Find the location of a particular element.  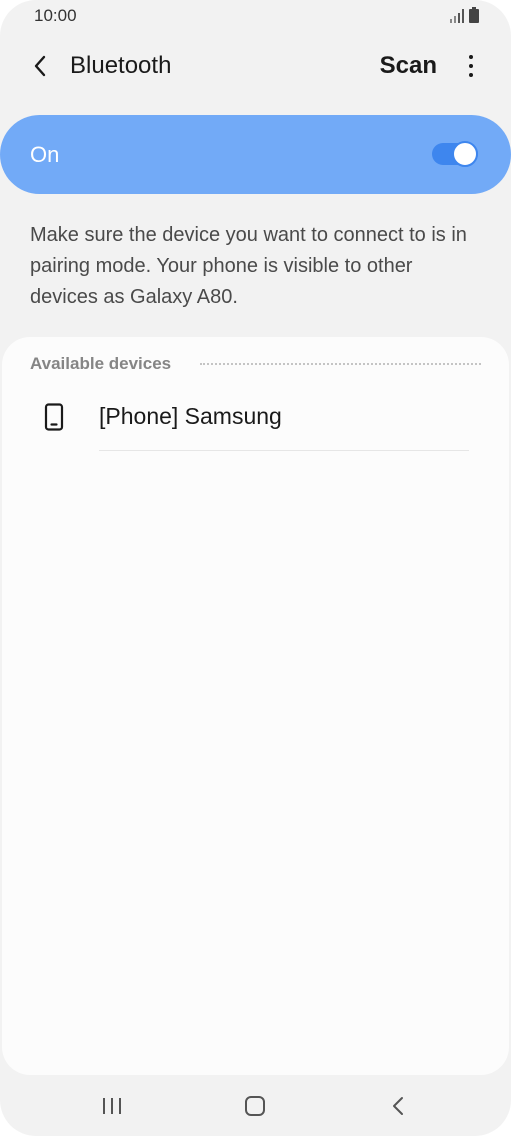

navigation-bar is located at coordinates (255, 1106).